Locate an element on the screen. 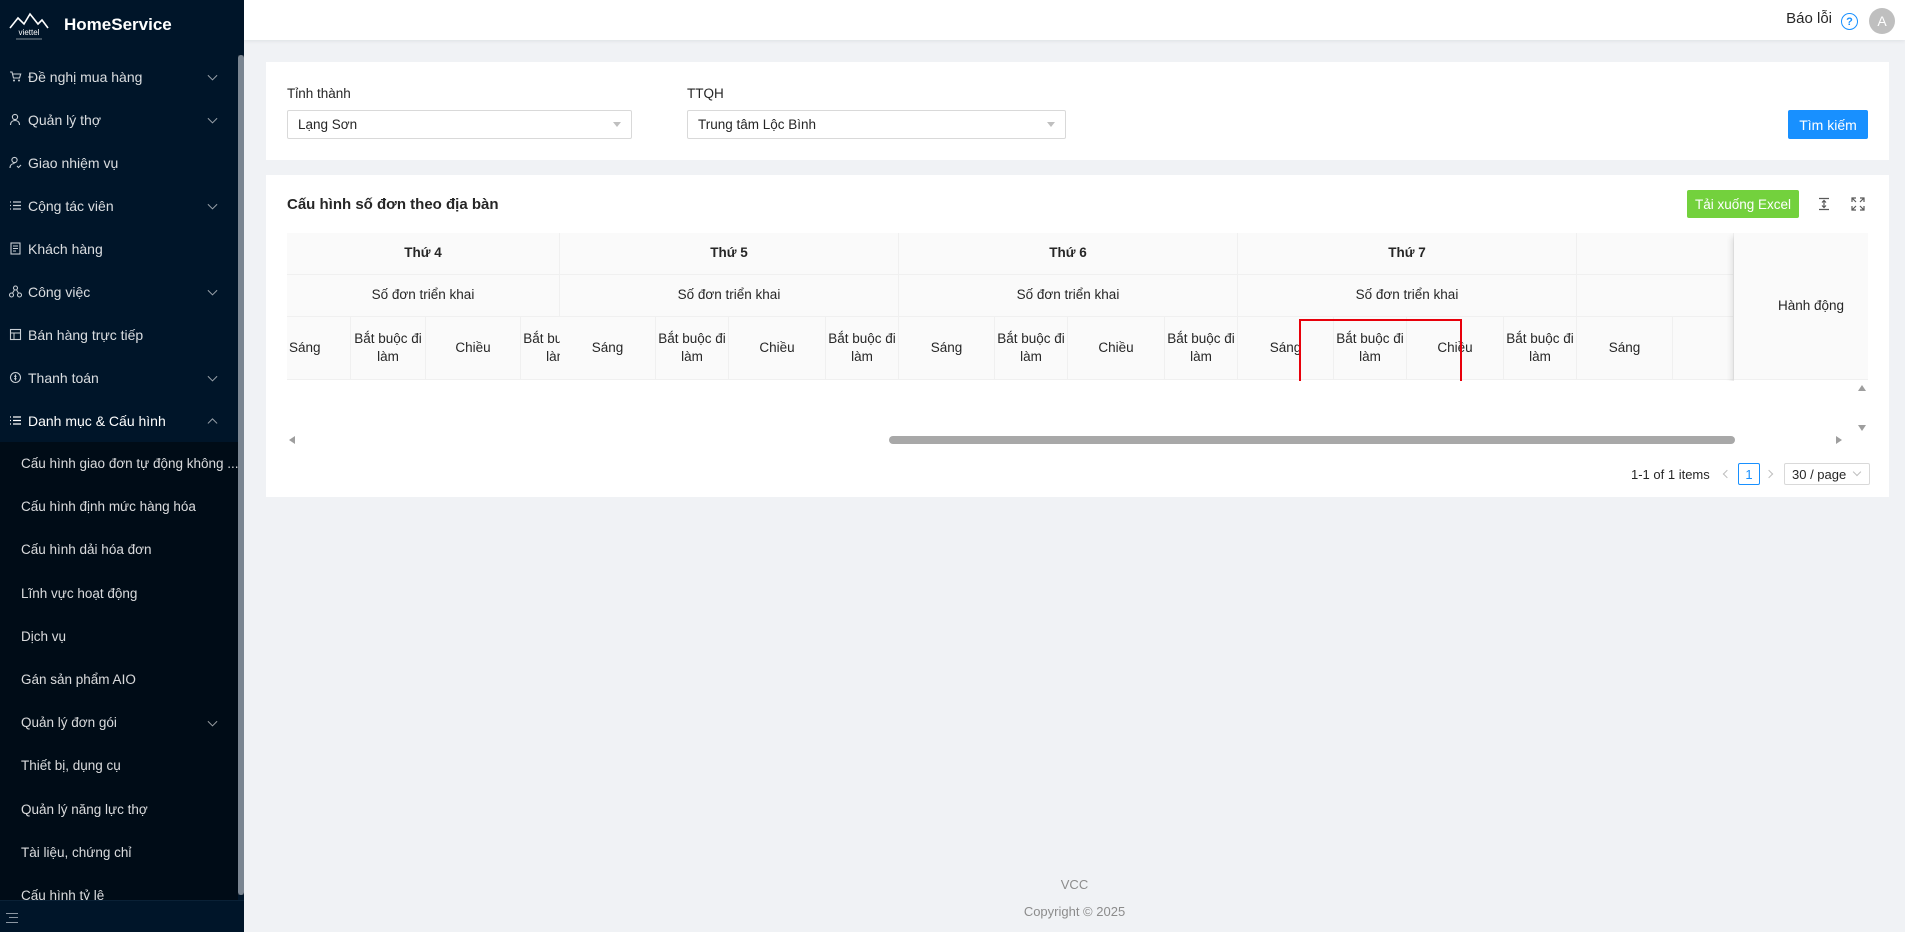 Image resolution: width=1905 pixels, height=932 pixels. scroll-down-arrow is located at coordinates (1862, 428).